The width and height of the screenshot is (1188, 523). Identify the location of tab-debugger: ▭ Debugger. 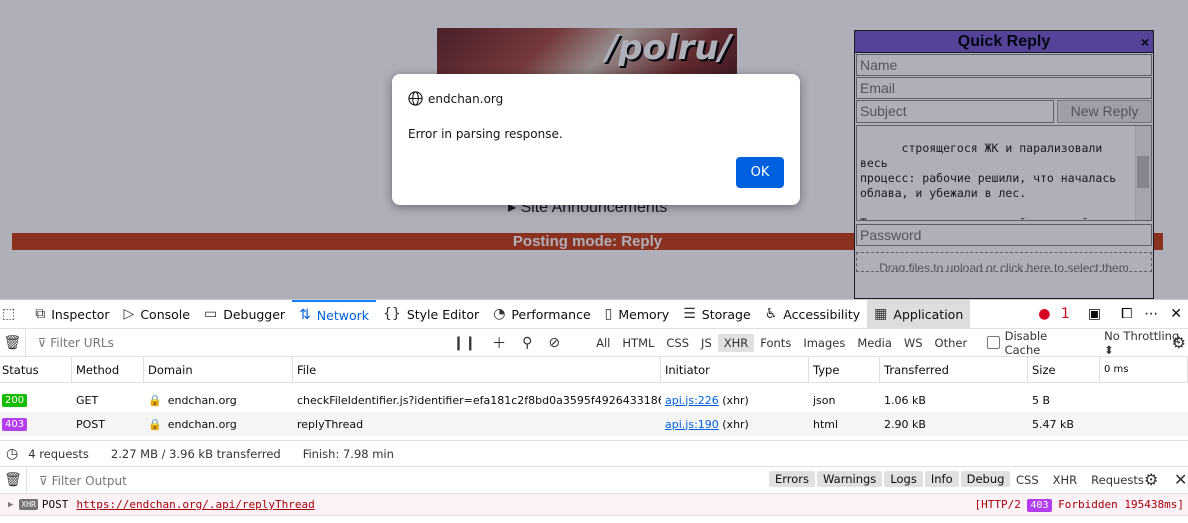
(244, 314).